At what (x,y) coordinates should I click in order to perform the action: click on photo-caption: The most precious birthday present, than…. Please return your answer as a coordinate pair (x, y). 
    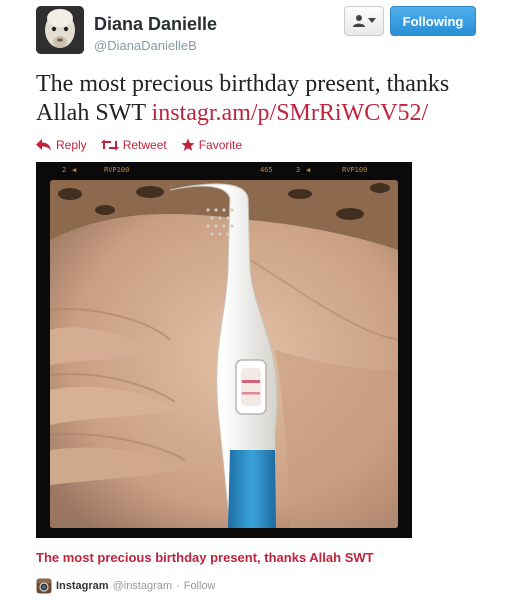
    Looking at the image, I should click on (205, 557).